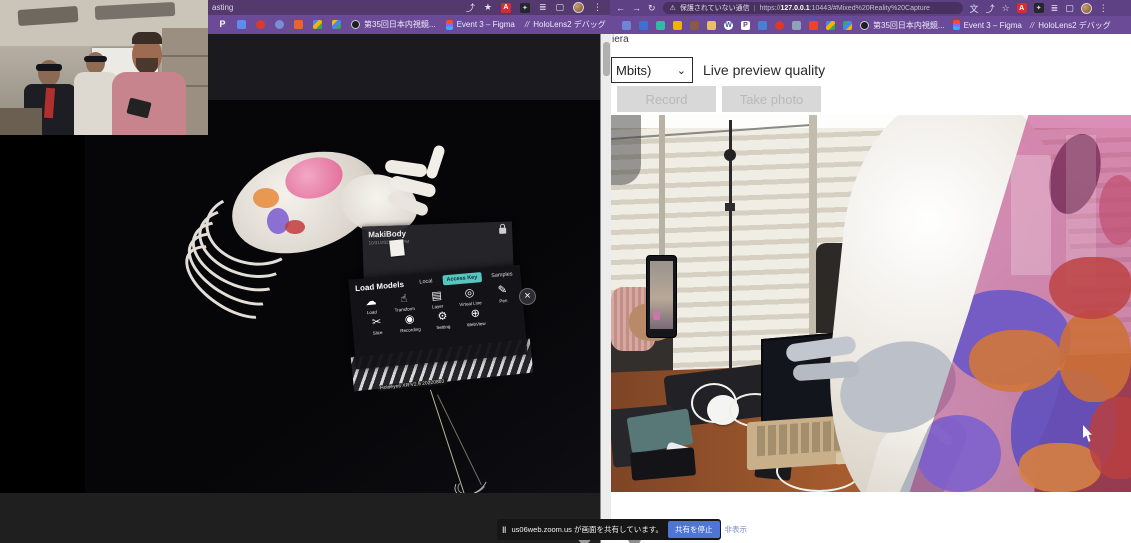 This screenshot has width=1131, height=543. What do you see at coordinates (771, 99) in the screenshot?
I see `take-photo-button: Take photo` at bounding box center [771, 99].